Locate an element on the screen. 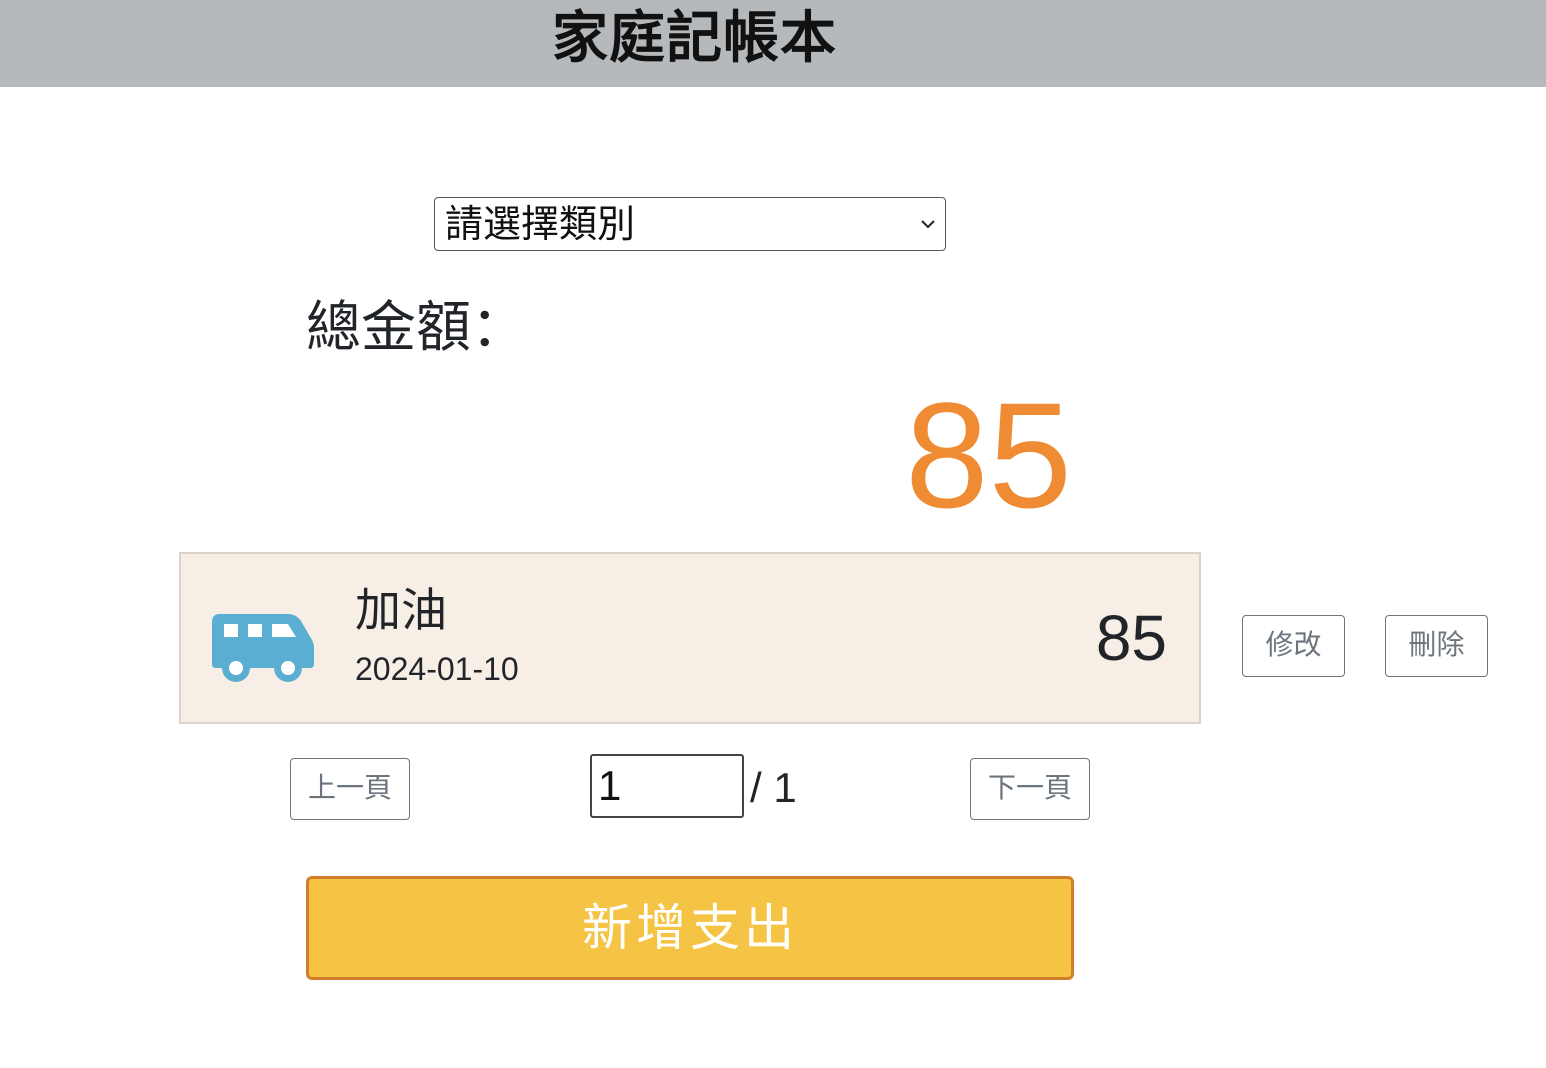  app-title: 家庭記帳本 is located at coordinates (694, 38).